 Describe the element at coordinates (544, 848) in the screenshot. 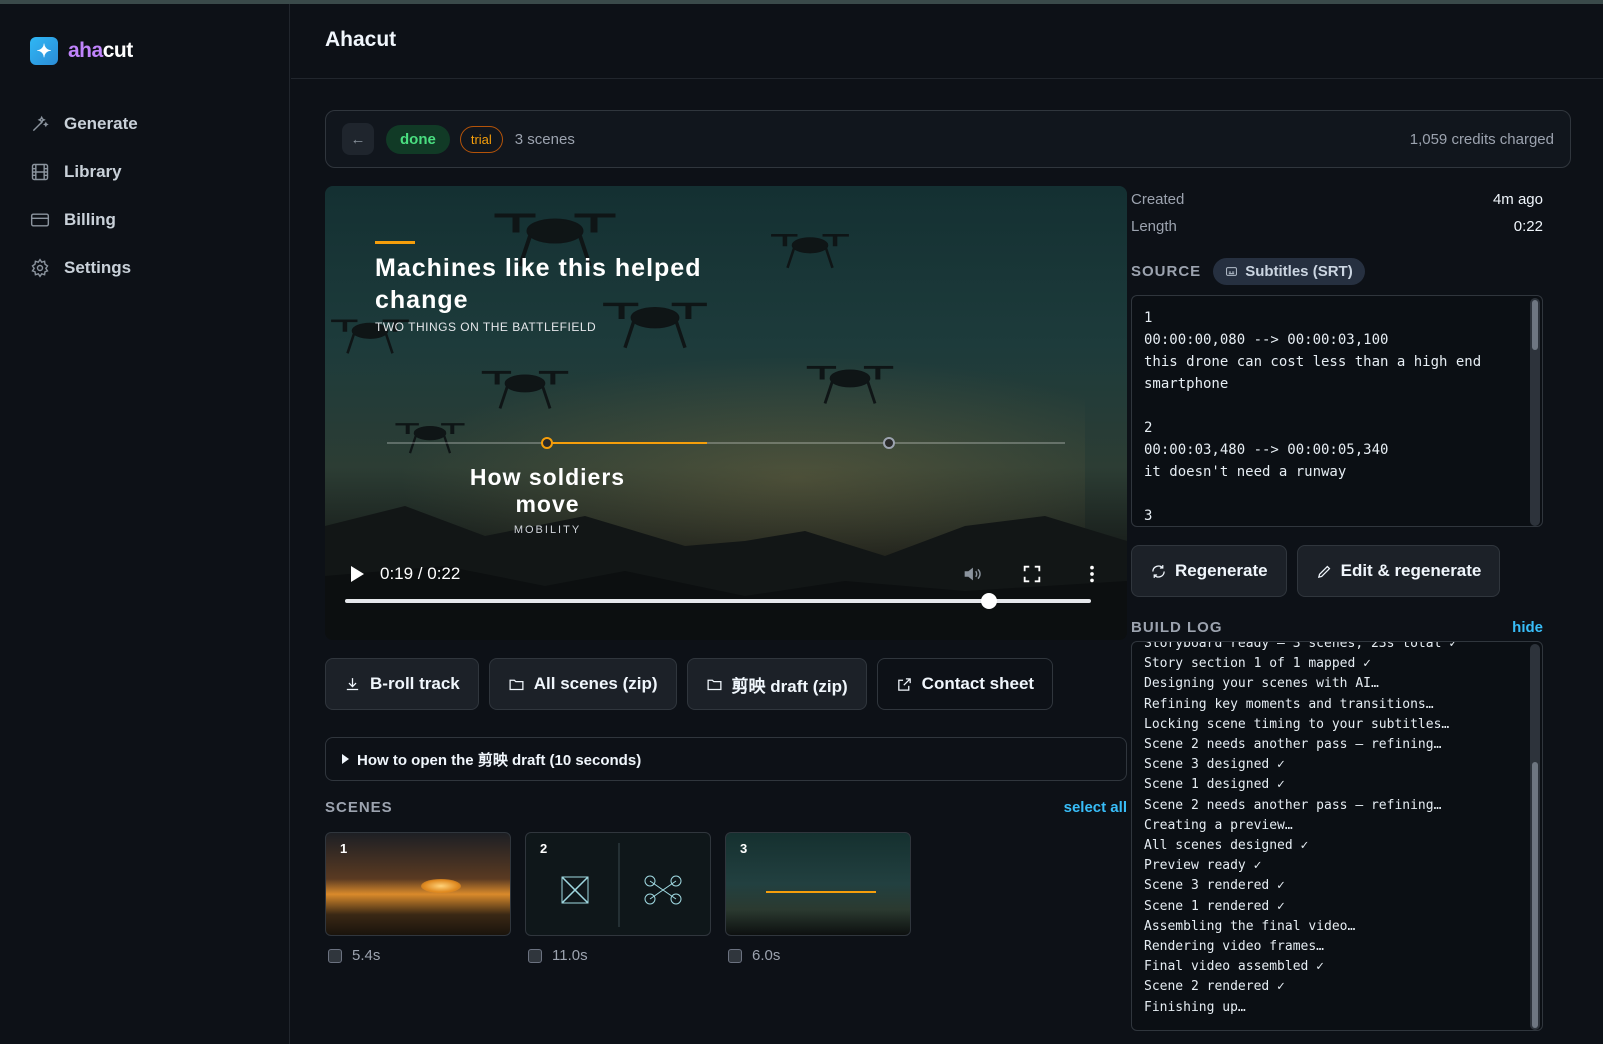

I see `scene-number: 2` at that location.